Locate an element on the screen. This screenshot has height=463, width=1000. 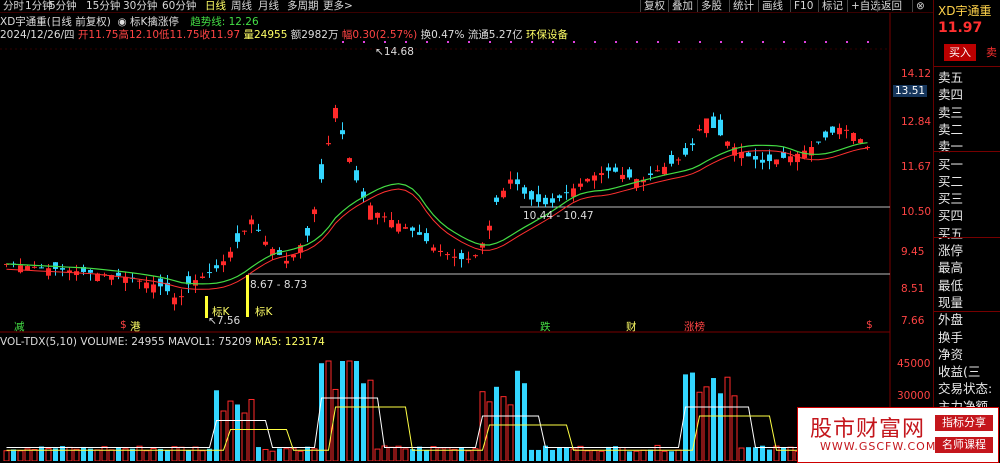
event-label-3: 跌 is located at coordinates (545, 326).